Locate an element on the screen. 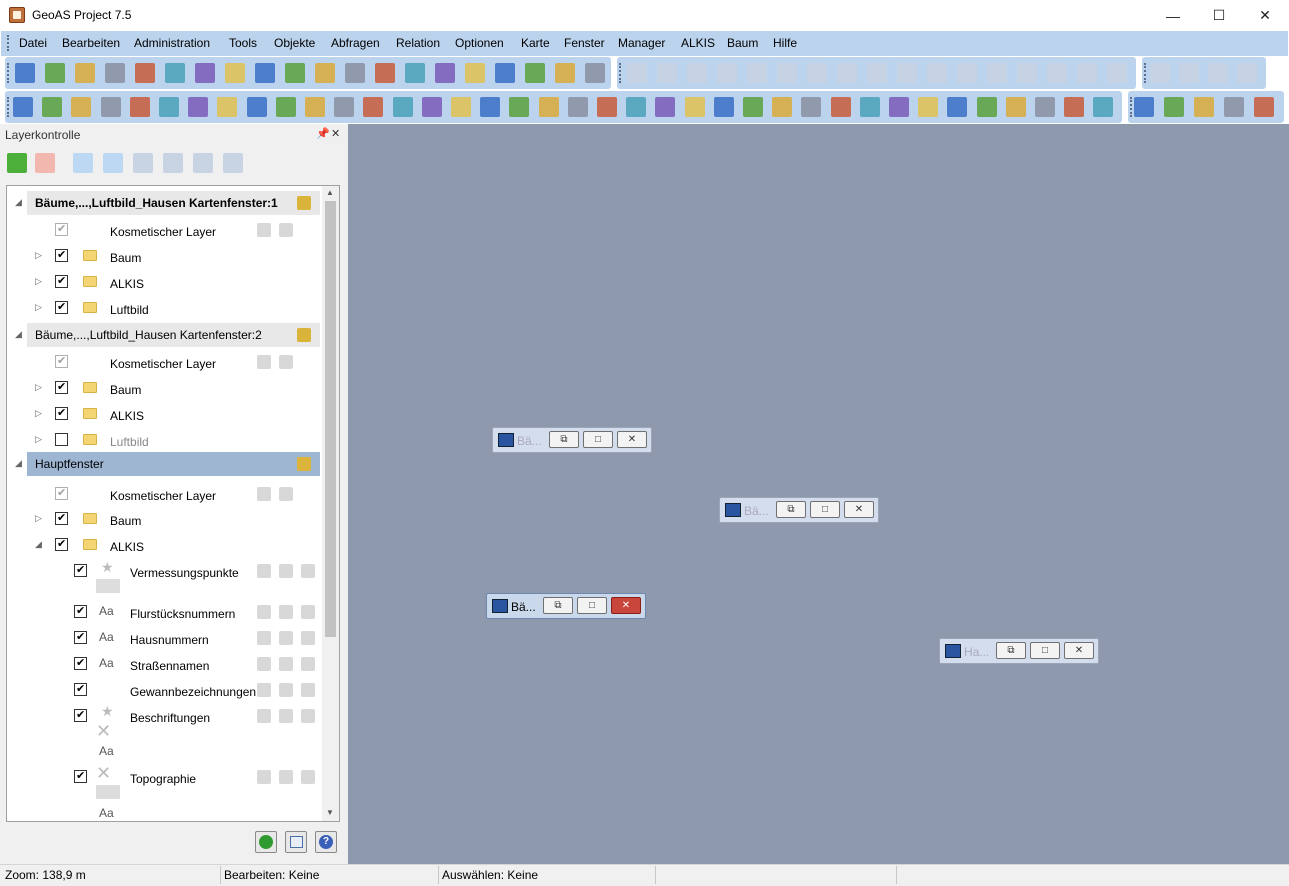 Image resolution: width=1289 pixels, height=886 pixels. layer-row: Vermessungspunkte is located at coordinates (167, 570).